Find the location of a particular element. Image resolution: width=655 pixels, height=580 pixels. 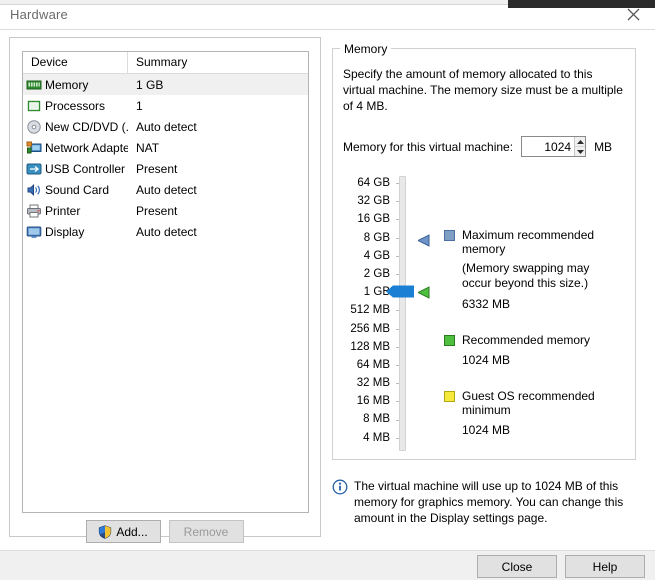

spin-down-button is located at coordinates (580, 151).